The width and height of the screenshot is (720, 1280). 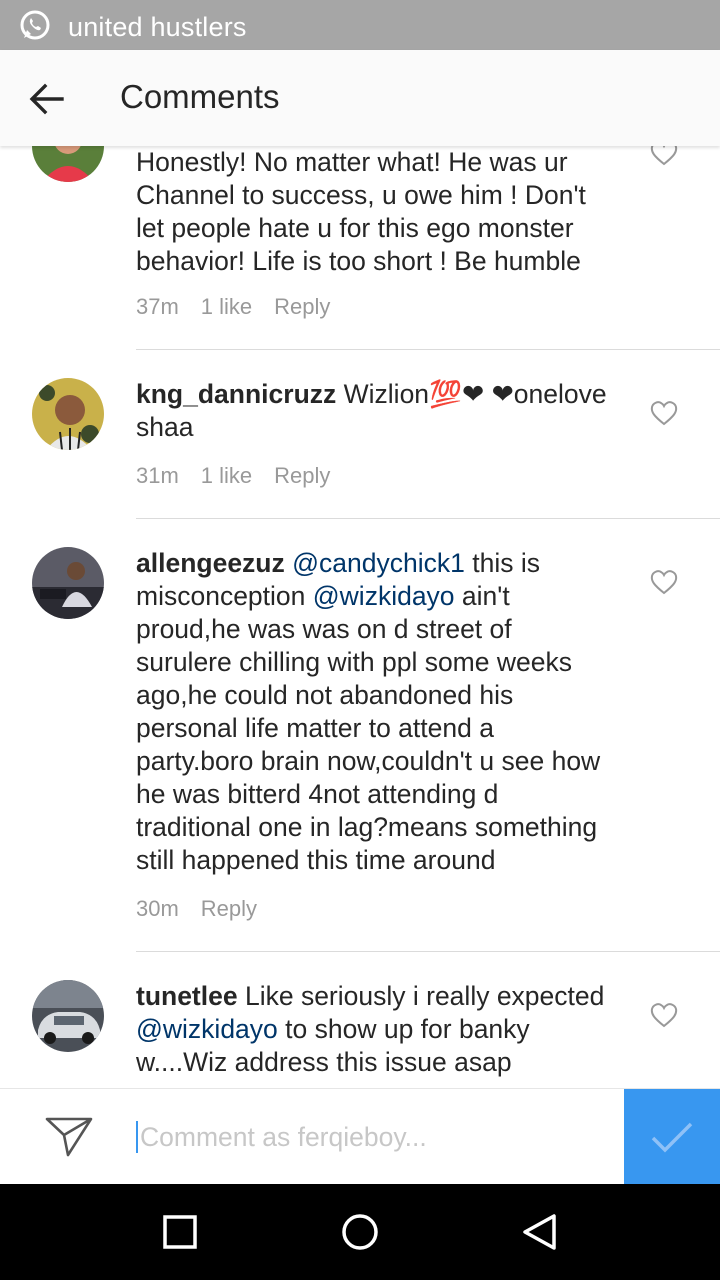 What do you see at coordinates (360, 25) in the screenshot?
I see `notification-bar: united hustlers` at bounding box center [360, 25].